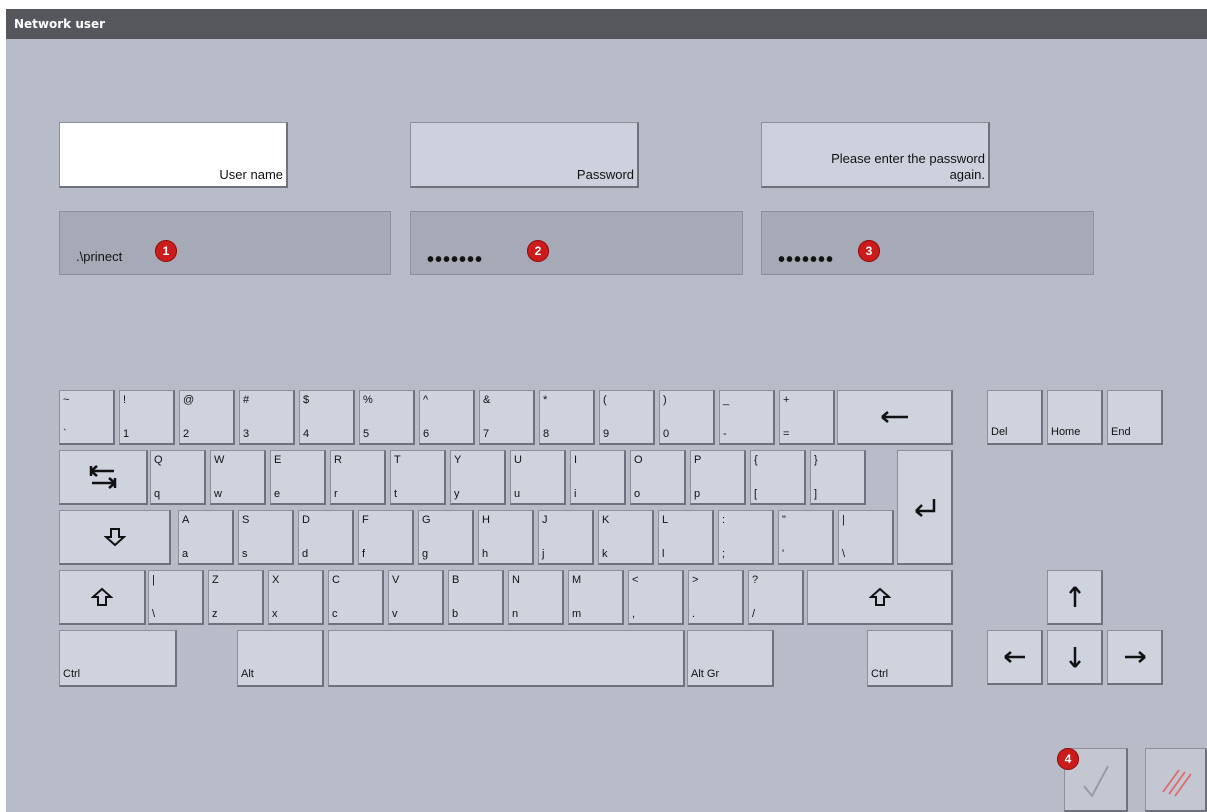 The image size is (1207, 812). What do you see at coordinates (1015, 417) in the screenshot?
I see `del-key: Del` at bounding box center [1015, 417].